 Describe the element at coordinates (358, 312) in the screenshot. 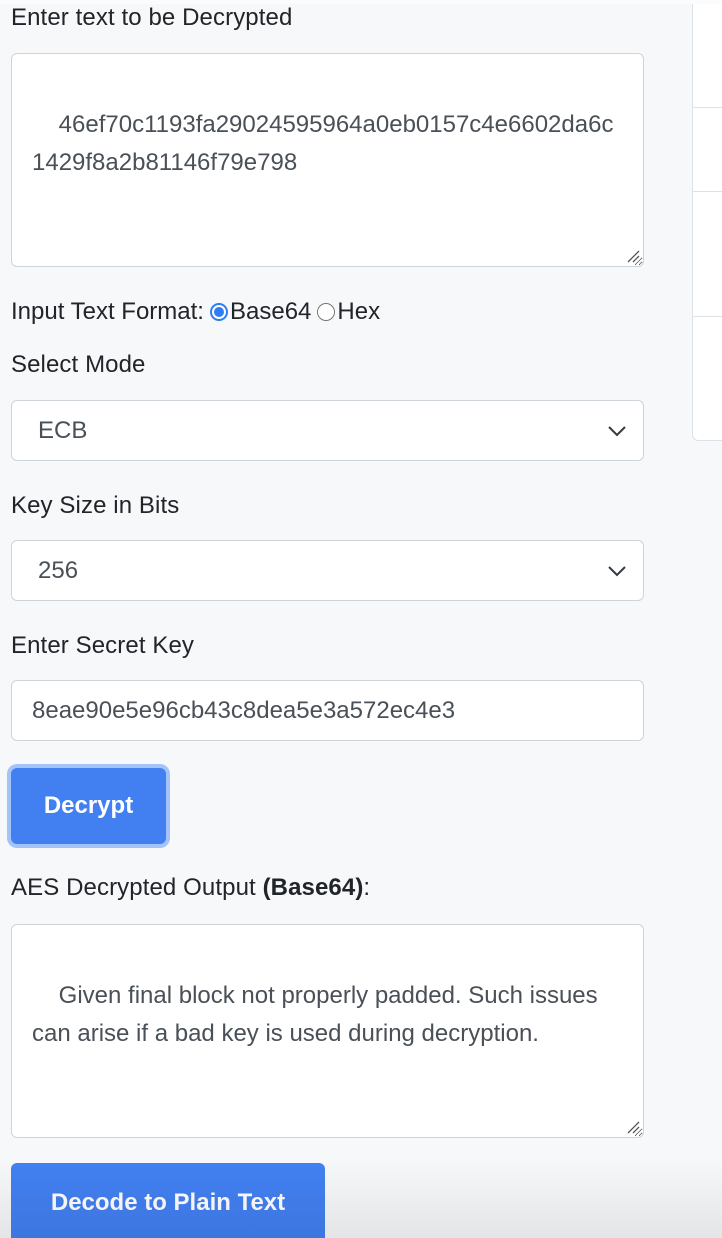

I see `radio-hex-label: Hex` at that location.